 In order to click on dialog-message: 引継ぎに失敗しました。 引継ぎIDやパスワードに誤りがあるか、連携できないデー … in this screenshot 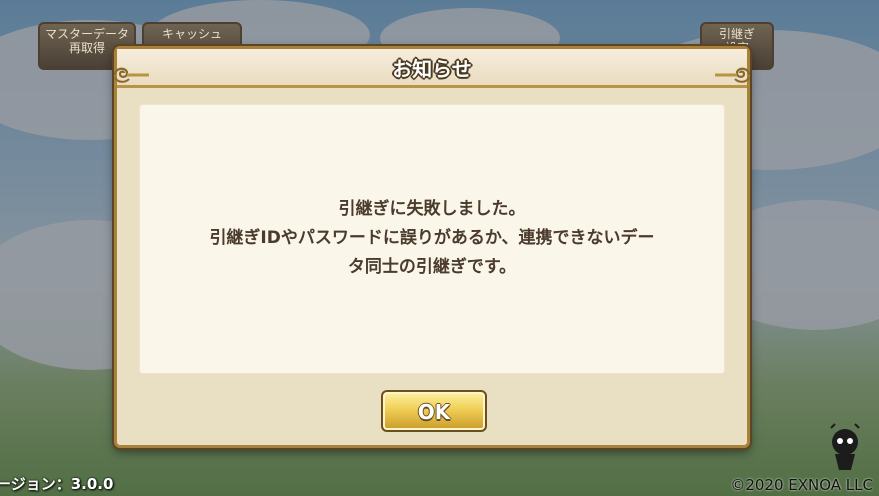, I will do `click(432, 238)`.